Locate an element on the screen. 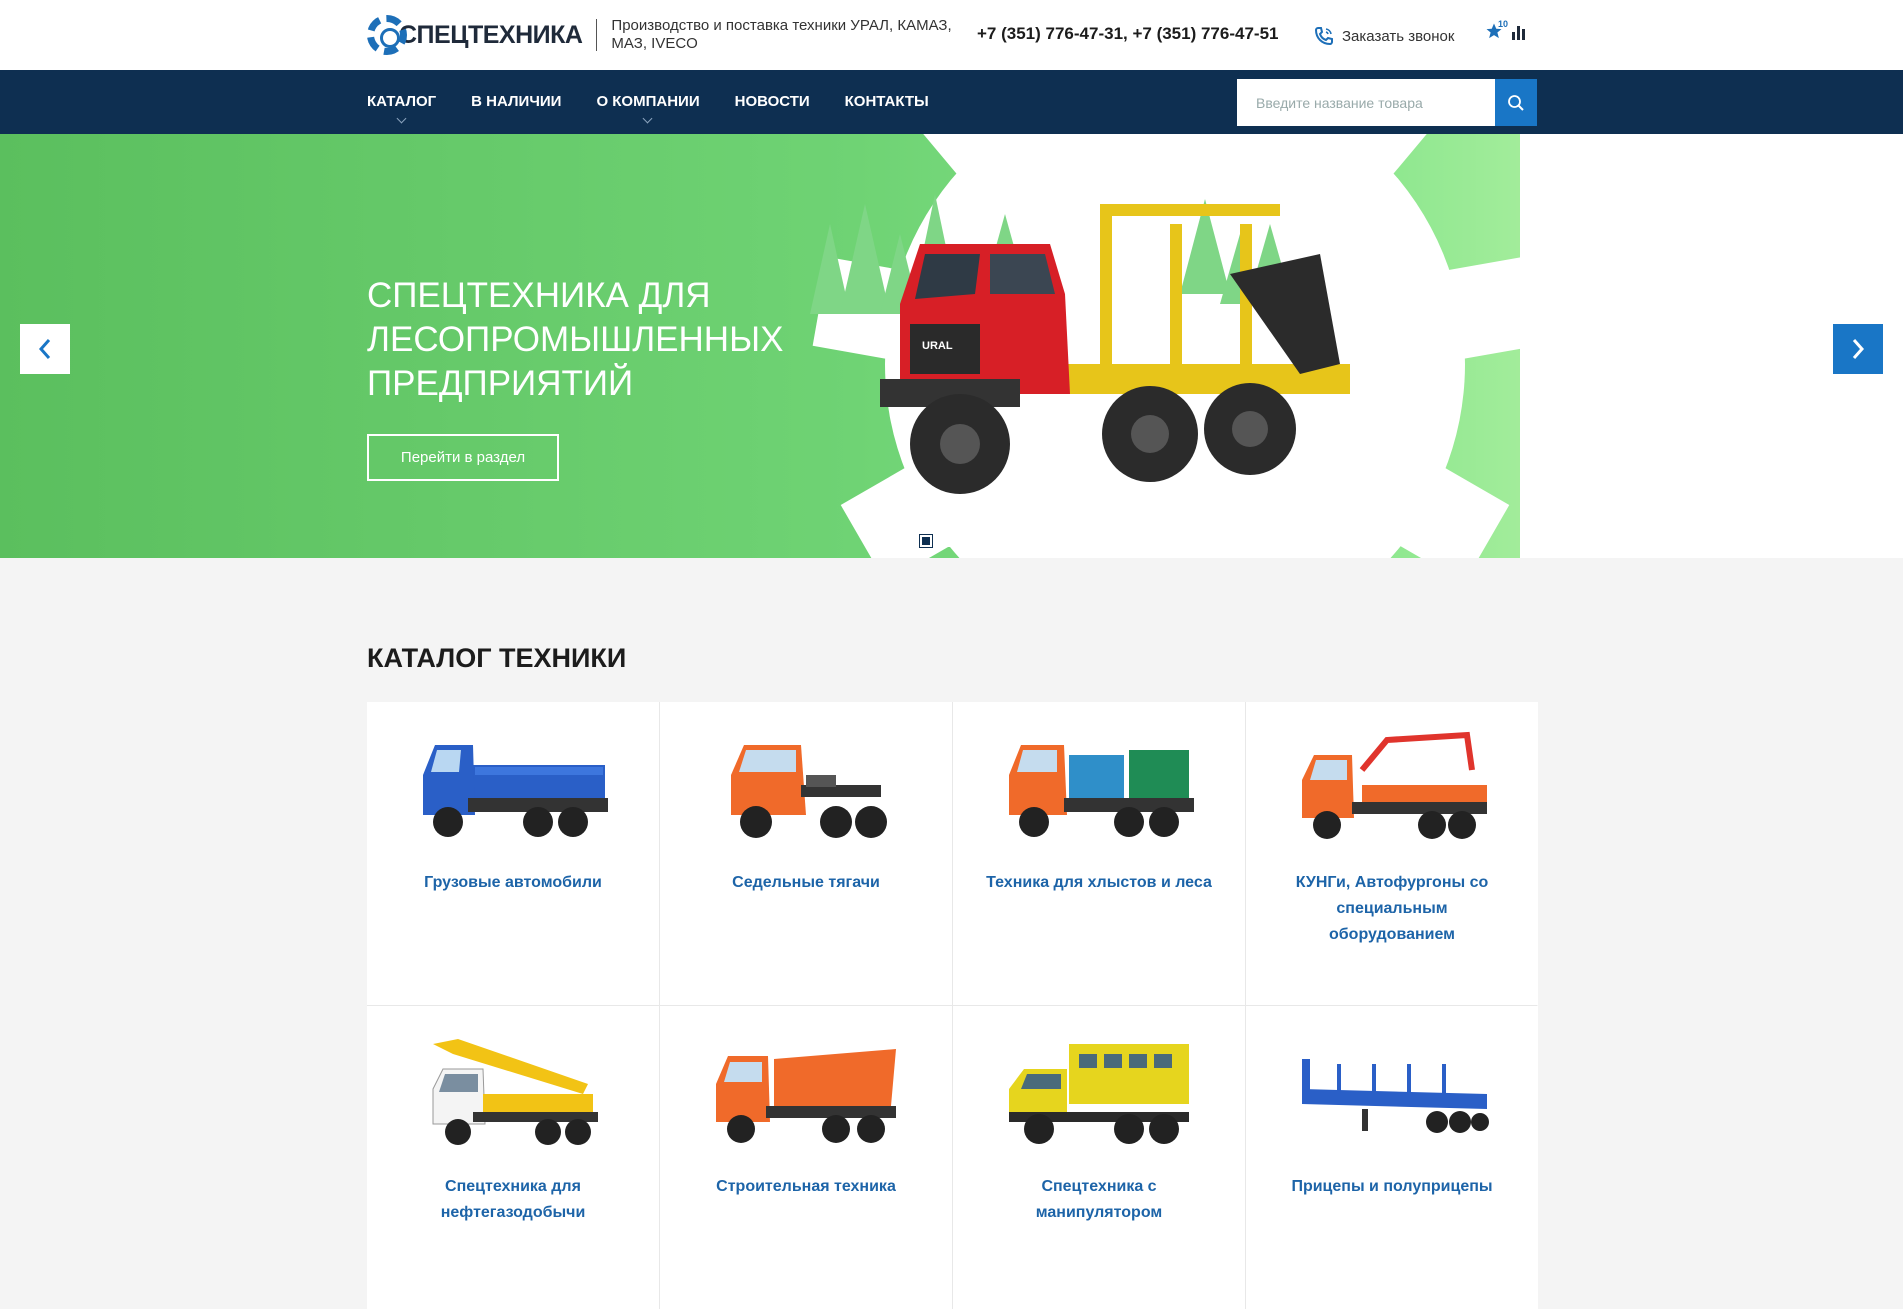  crane-manipulator-truck-icon is located at coordinates (1394, 785).